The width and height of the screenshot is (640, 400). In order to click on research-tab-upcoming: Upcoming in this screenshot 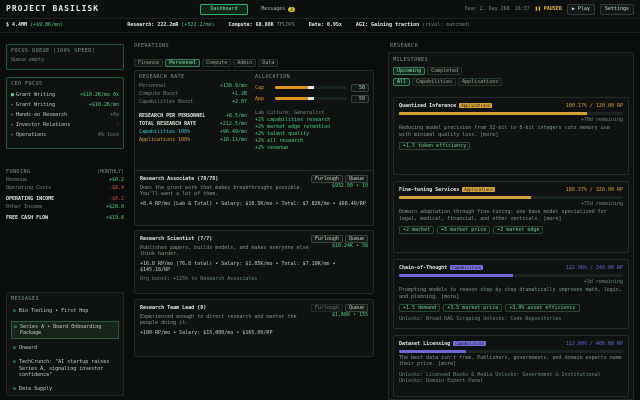, I will do `click(409, 71)`.